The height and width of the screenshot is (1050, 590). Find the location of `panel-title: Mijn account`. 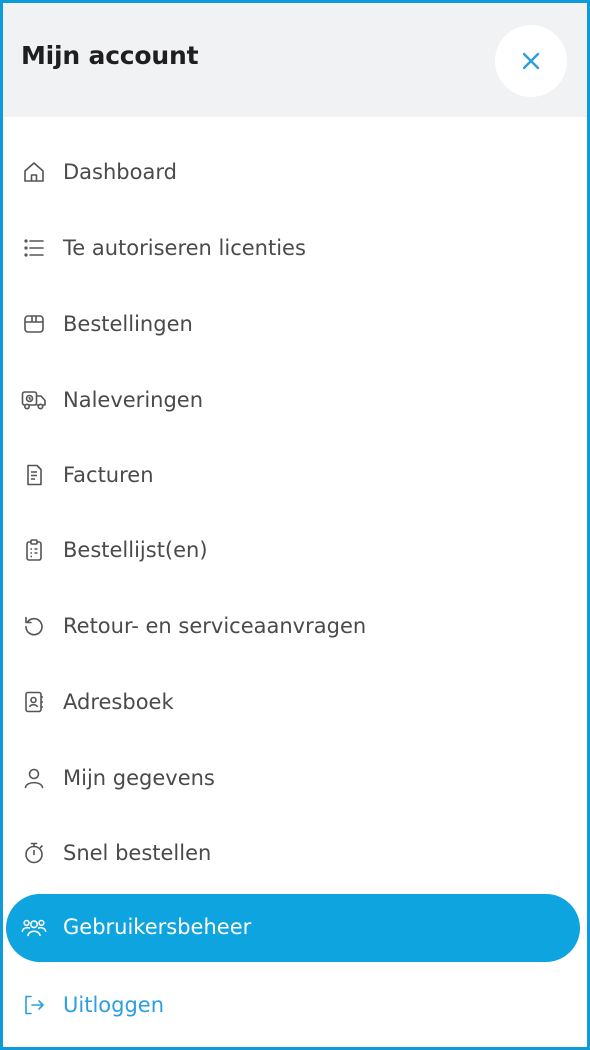

panel-title: Mijn account is located at coordinates (110, 55).